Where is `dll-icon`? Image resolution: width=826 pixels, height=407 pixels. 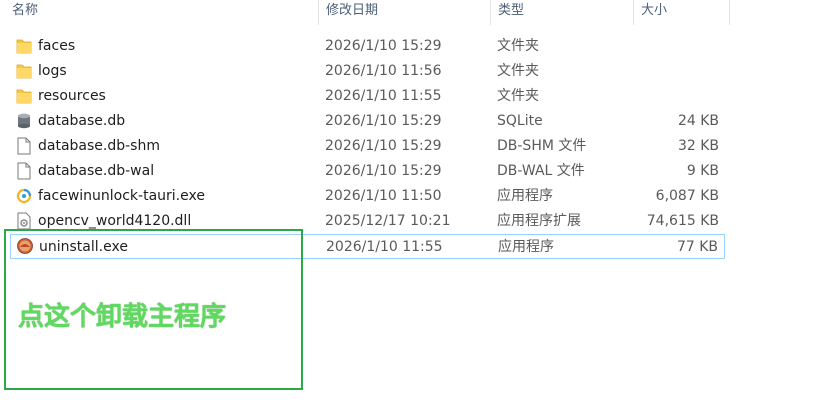
dll-icon is located at coordinates (24, 221).